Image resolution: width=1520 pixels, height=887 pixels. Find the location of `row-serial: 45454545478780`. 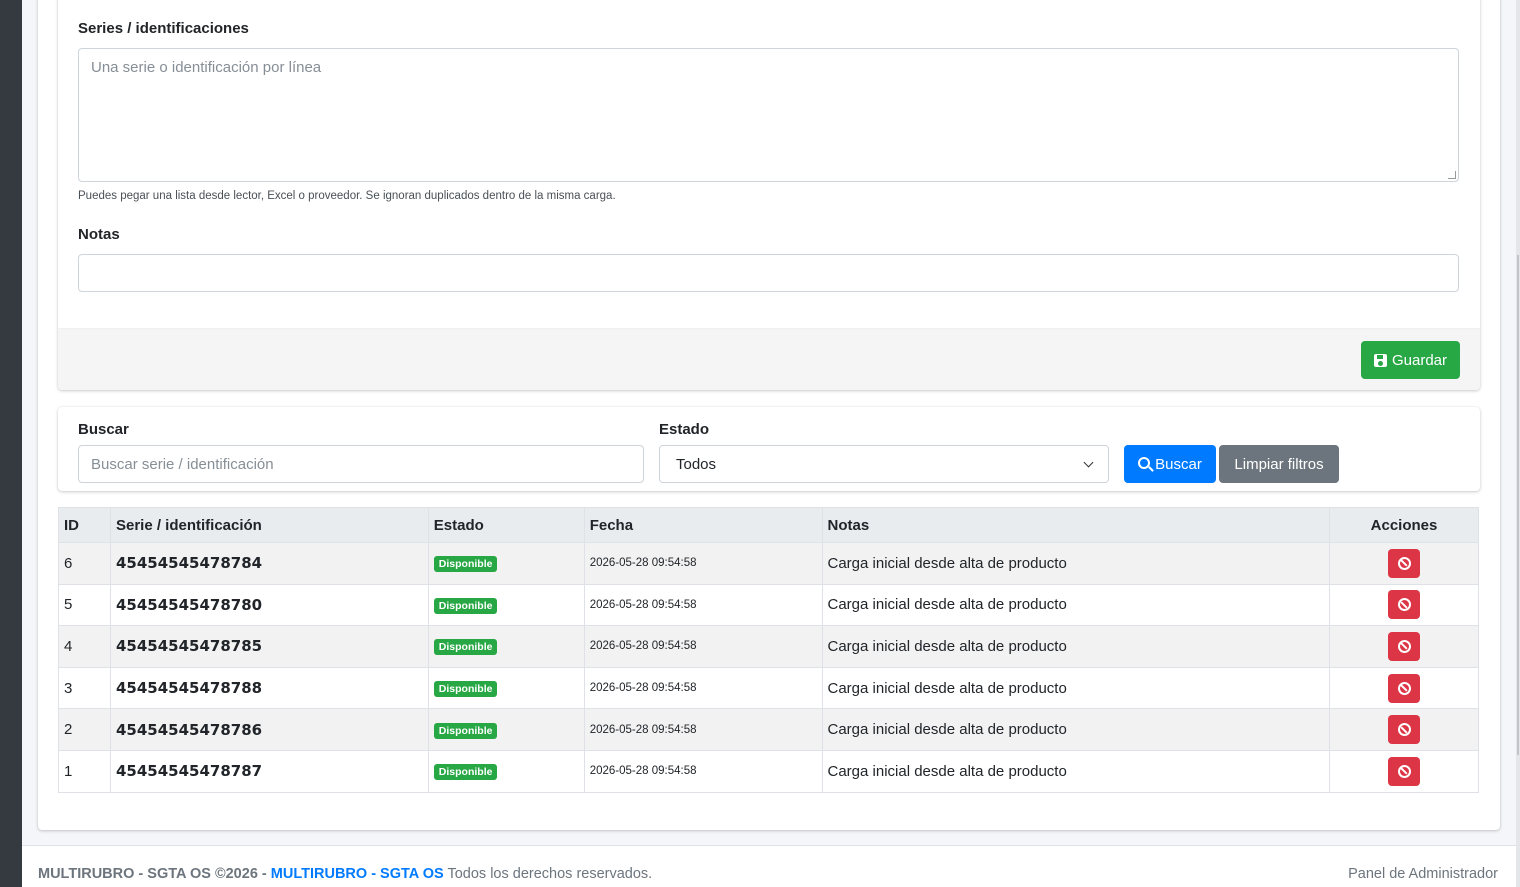

row-serial: 45454545478780 is located at coordinates (269, 605).